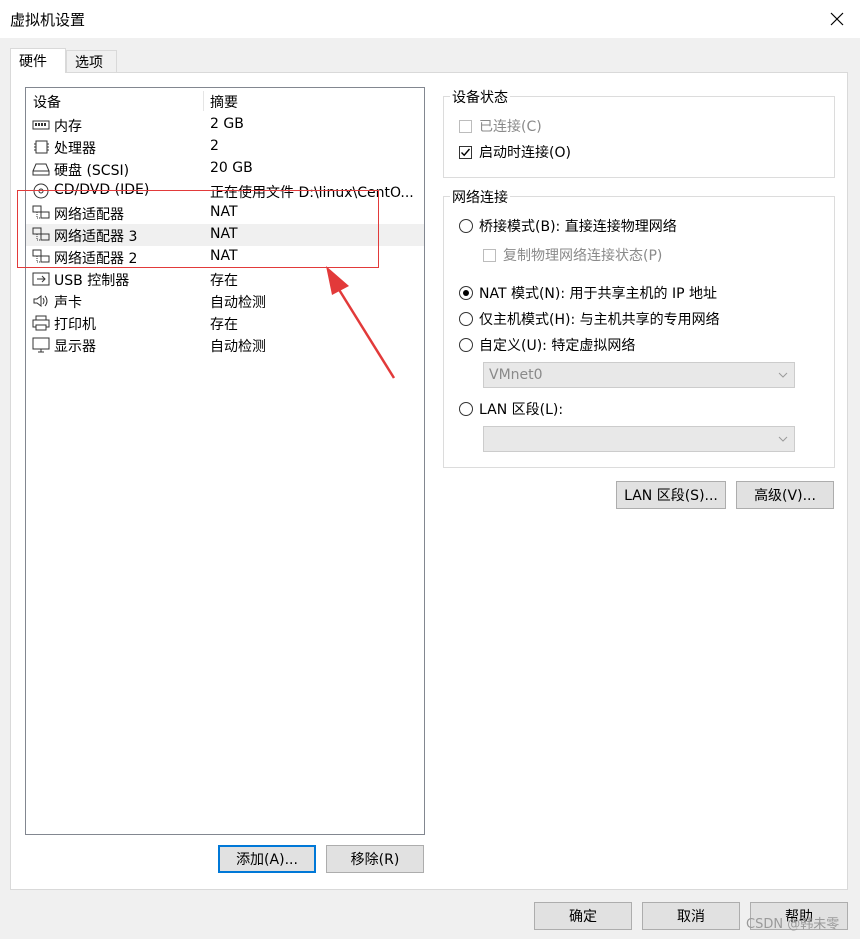  What do you see at coordinates (489, 255) in the screenshot?
I see `replicate-checkbox-box` at bounding box center [489, 255].